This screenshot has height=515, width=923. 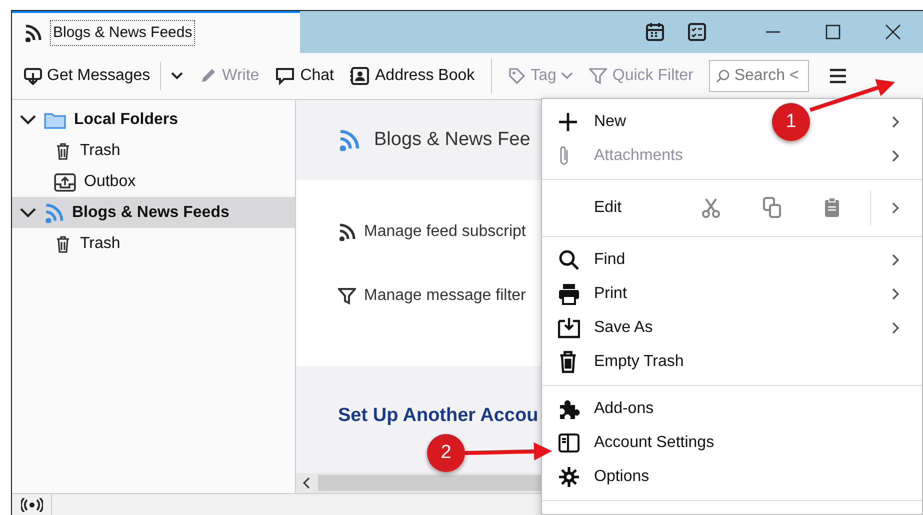 I want to click on section-heading: Set Up Another Accou, so click(x=438, y=416).